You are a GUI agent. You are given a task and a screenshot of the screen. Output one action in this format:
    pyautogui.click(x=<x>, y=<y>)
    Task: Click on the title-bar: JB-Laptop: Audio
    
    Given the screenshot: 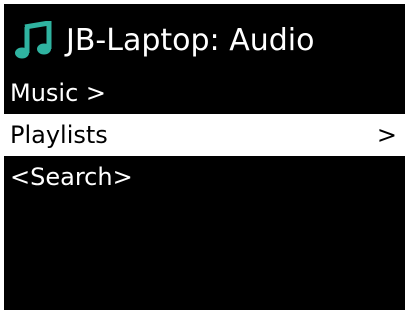 What is the action you would take?
    pyautogui.click(x=204, y=41)
    